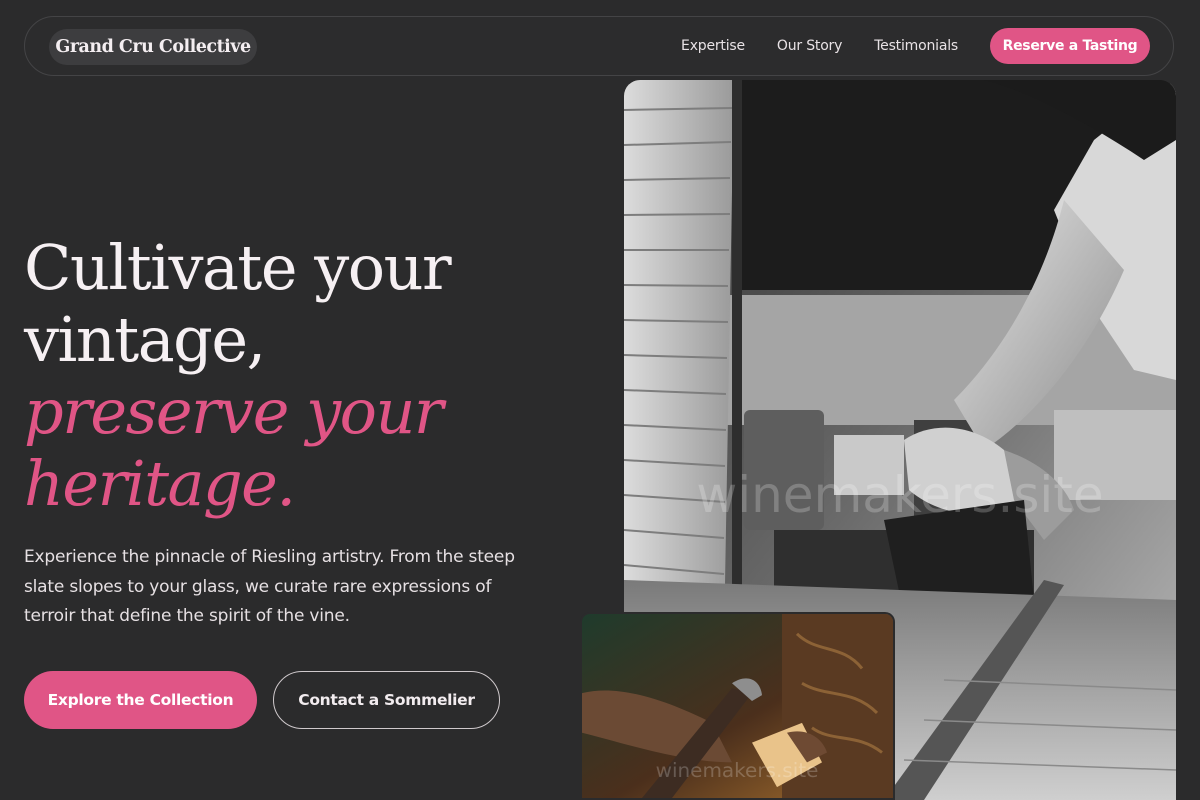 Image resolution: width=1200 pixels, height=800 pixels. I want to click on nav-link-expertise: Expertise, so click(713, 46).